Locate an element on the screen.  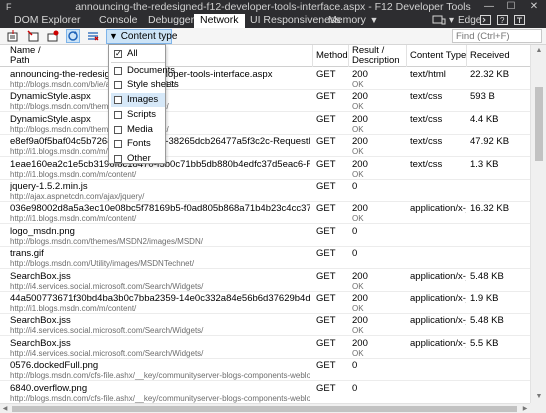
request-received-cell: 5.5 KB is located at coordinates (499, 343).